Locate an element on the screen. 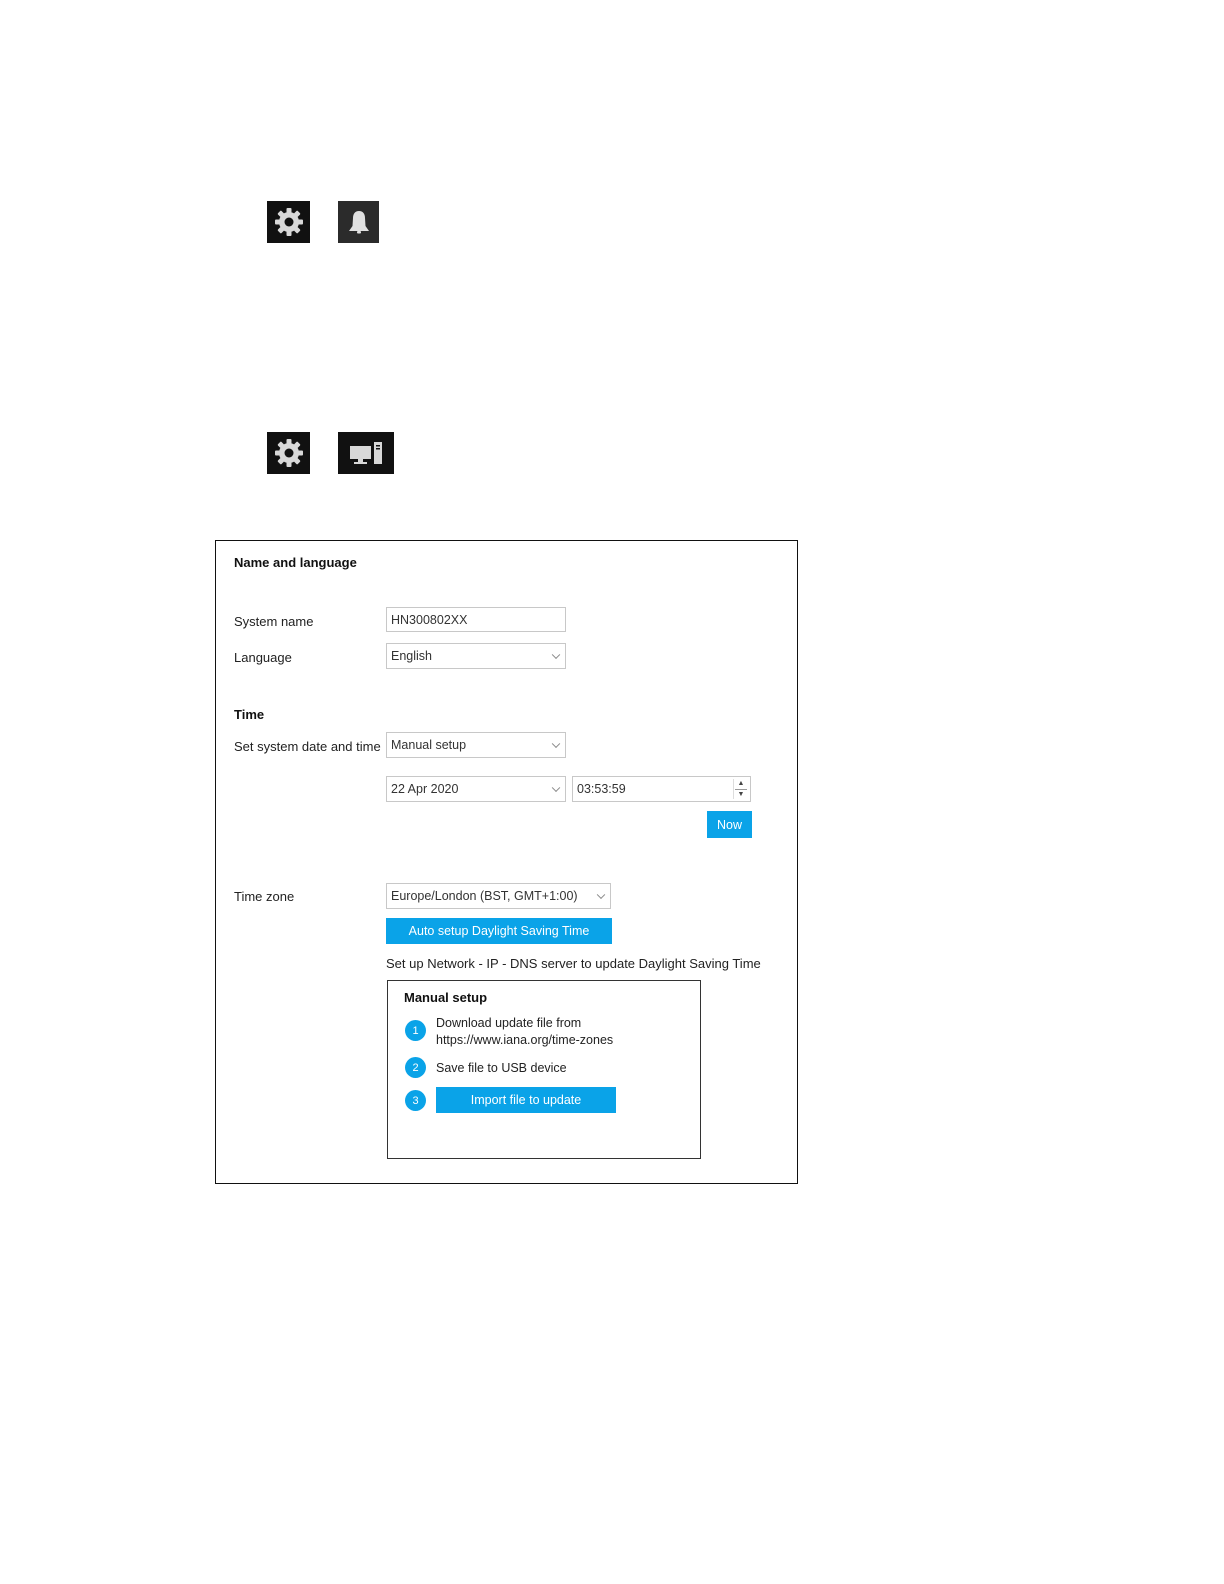 The height and width of the screenshot is (1584, 1224). date-value: 22 Apr 2020 is located at coordinates (425, 789).